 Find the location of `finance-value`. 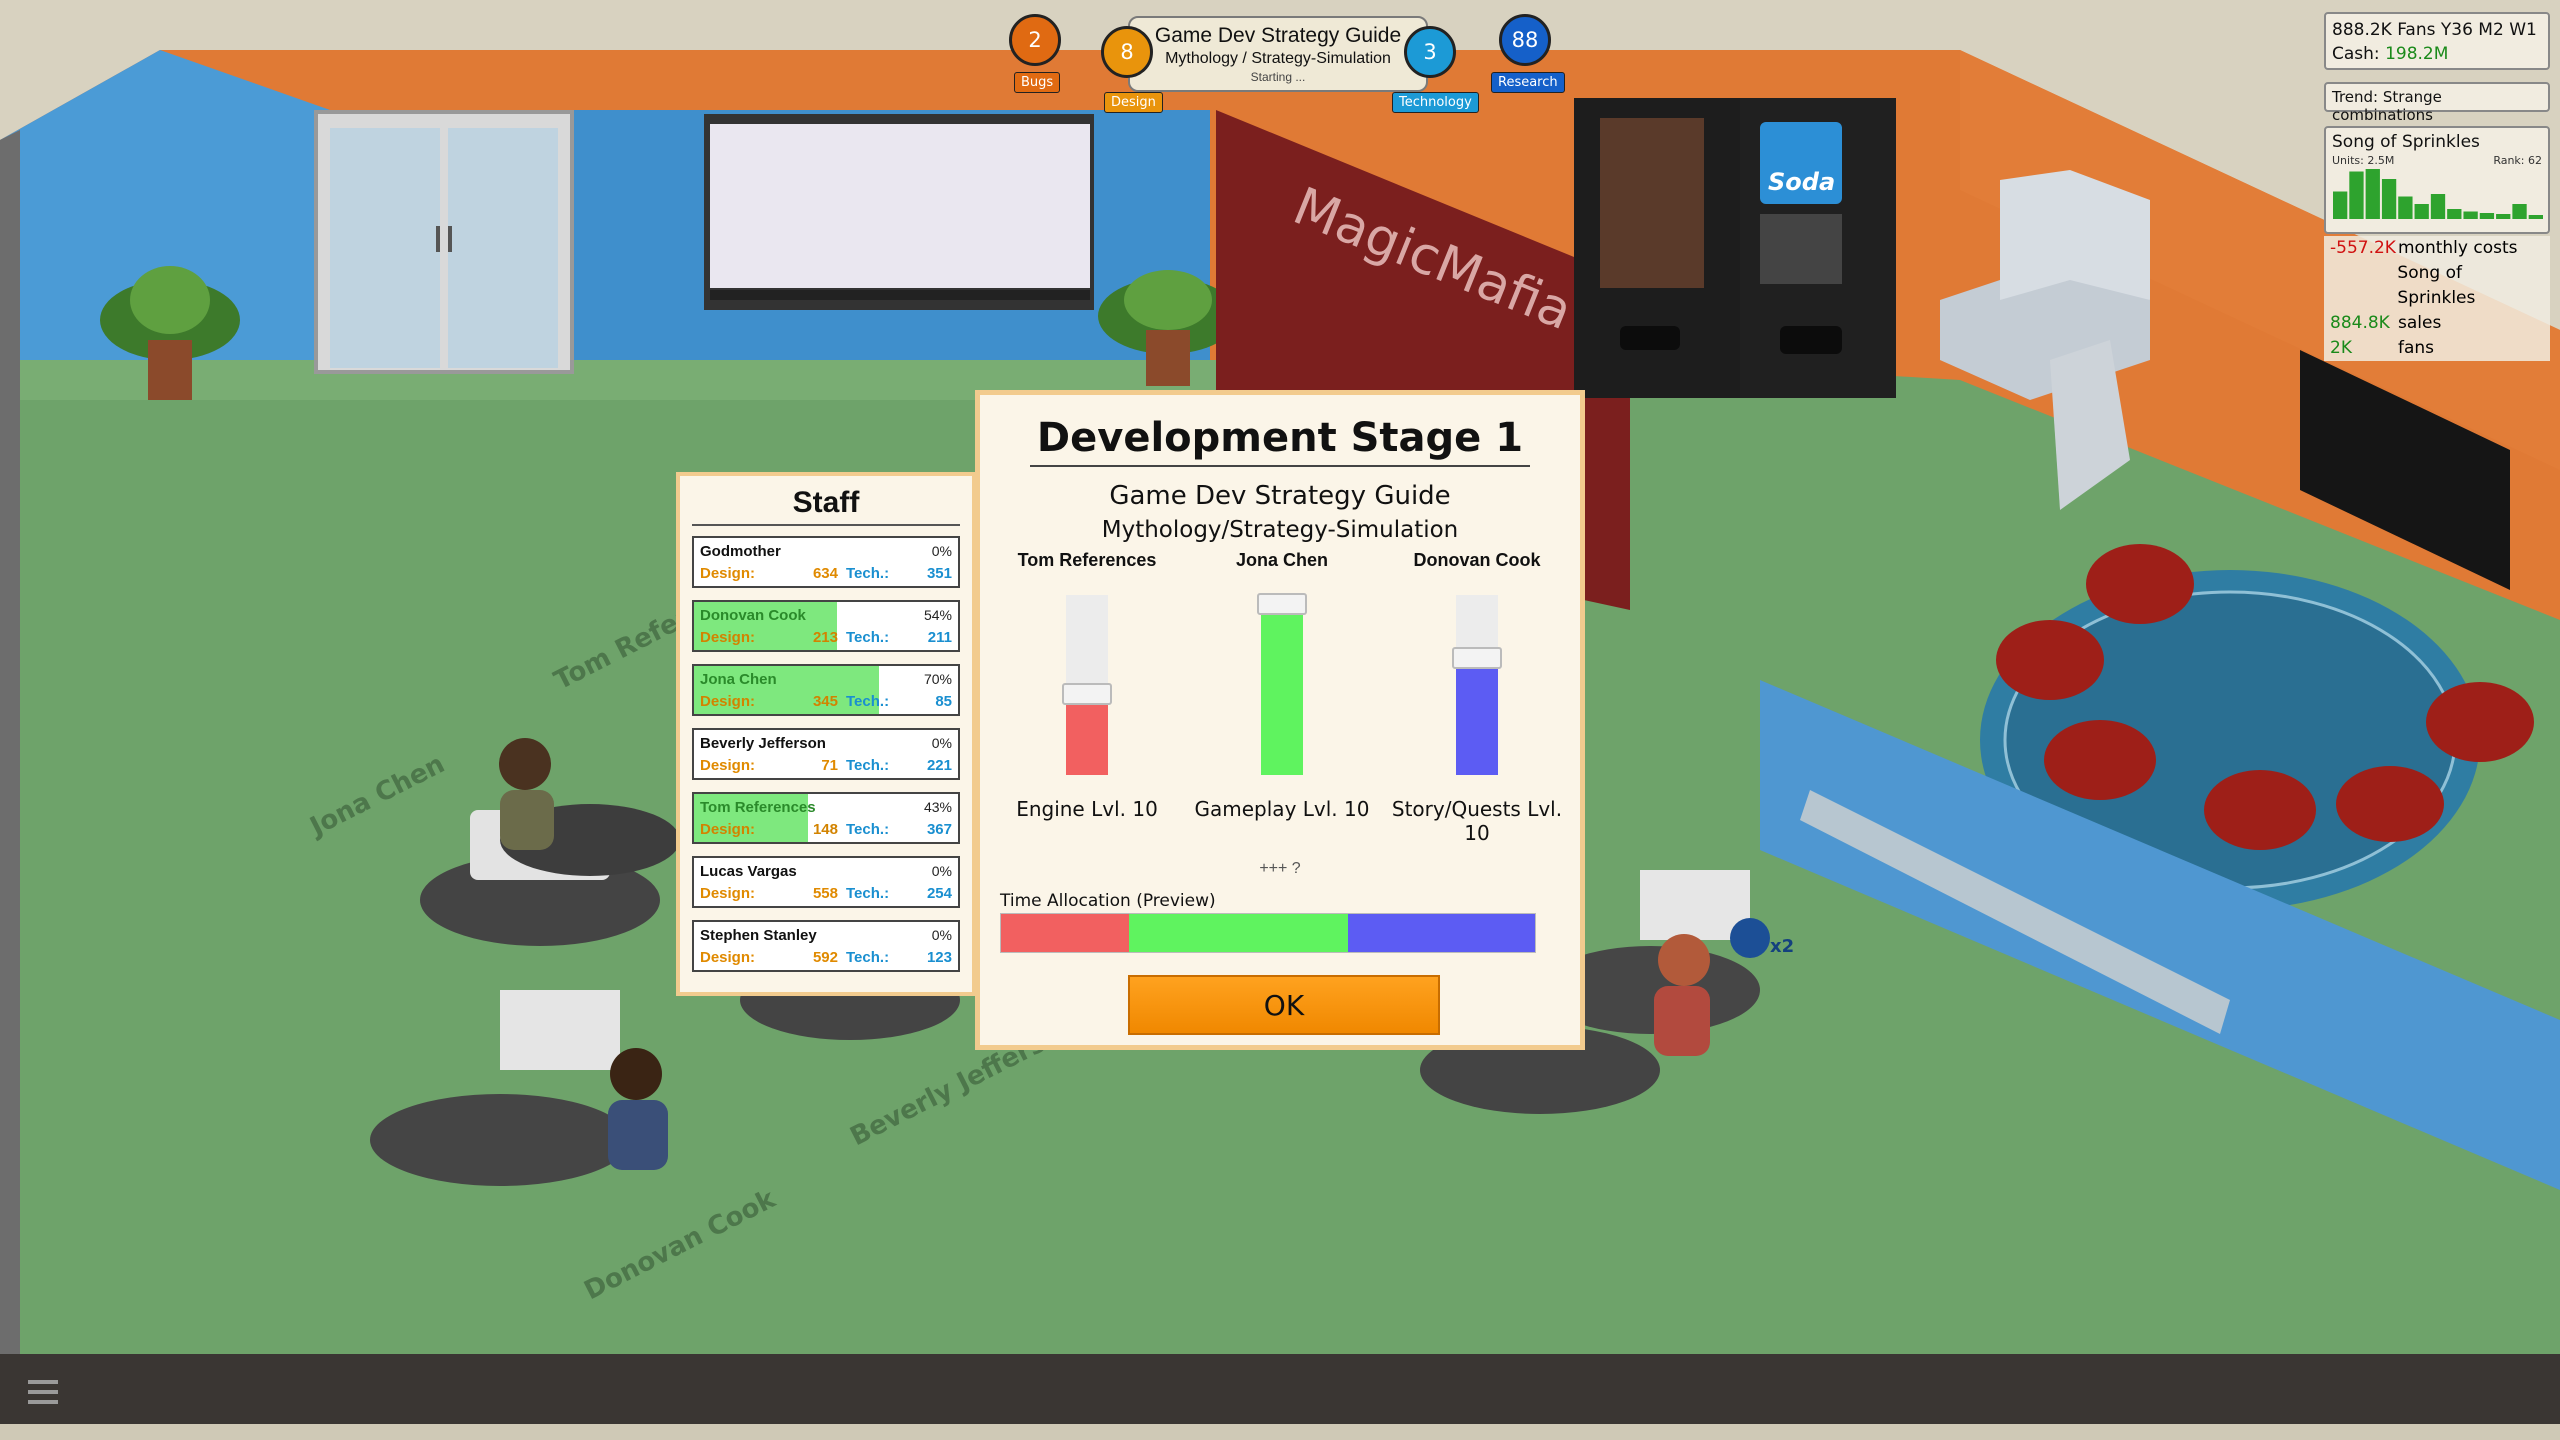

finance-value is located at coordinates (2363, 286).